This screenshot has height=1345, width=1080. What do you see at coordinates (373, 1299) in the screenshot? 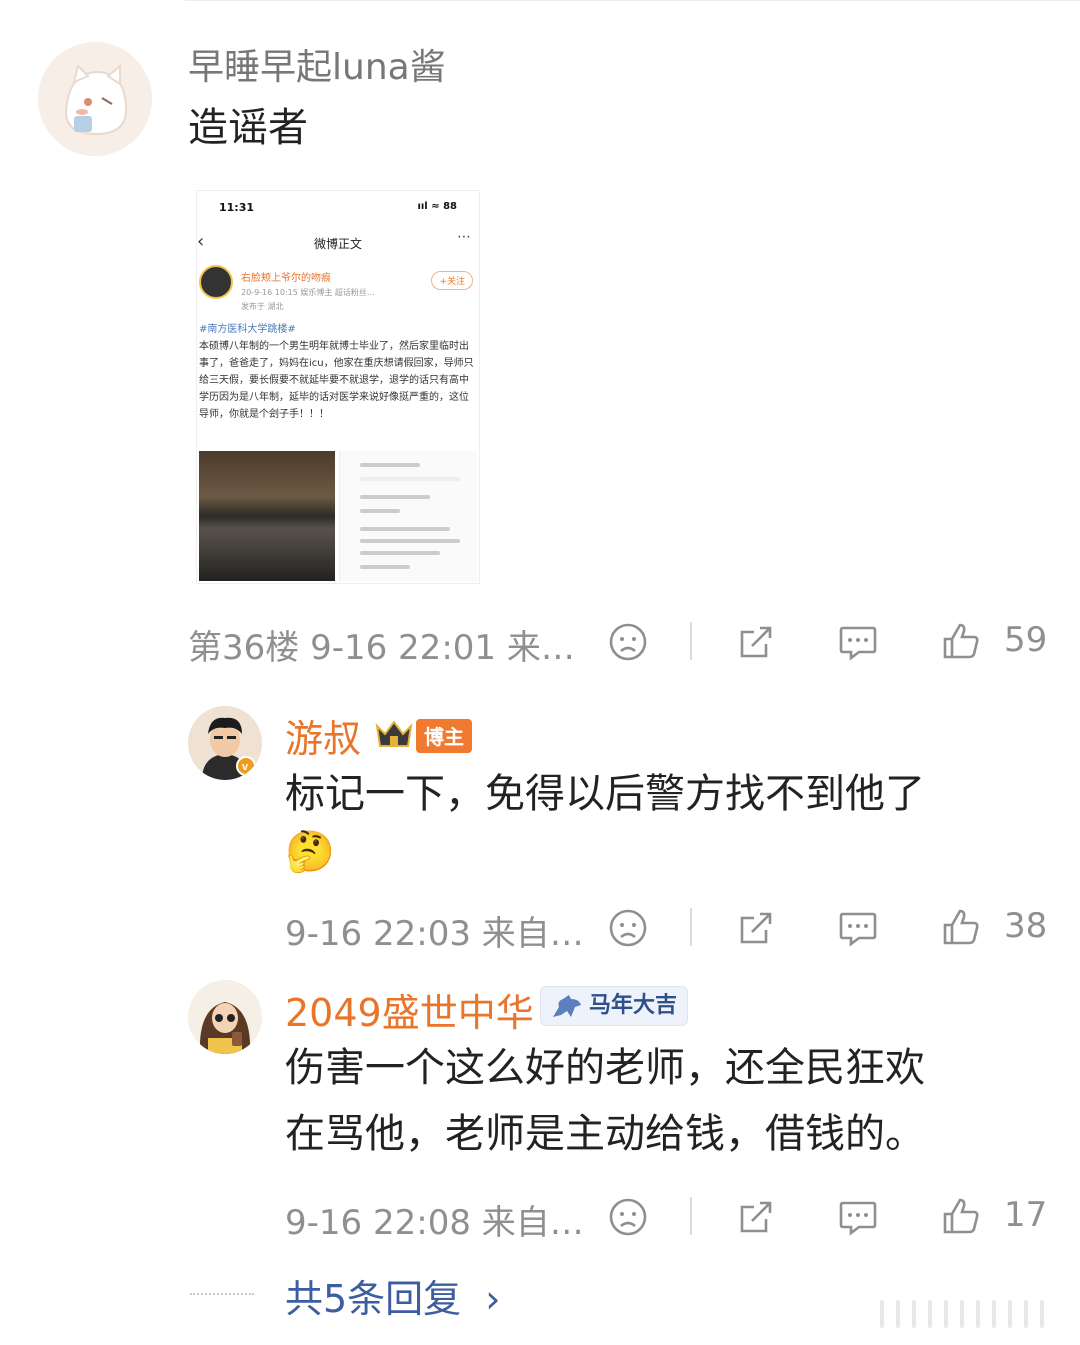
I see `more-replies-label: 共5条回复` at bounding box center [373, 1299].